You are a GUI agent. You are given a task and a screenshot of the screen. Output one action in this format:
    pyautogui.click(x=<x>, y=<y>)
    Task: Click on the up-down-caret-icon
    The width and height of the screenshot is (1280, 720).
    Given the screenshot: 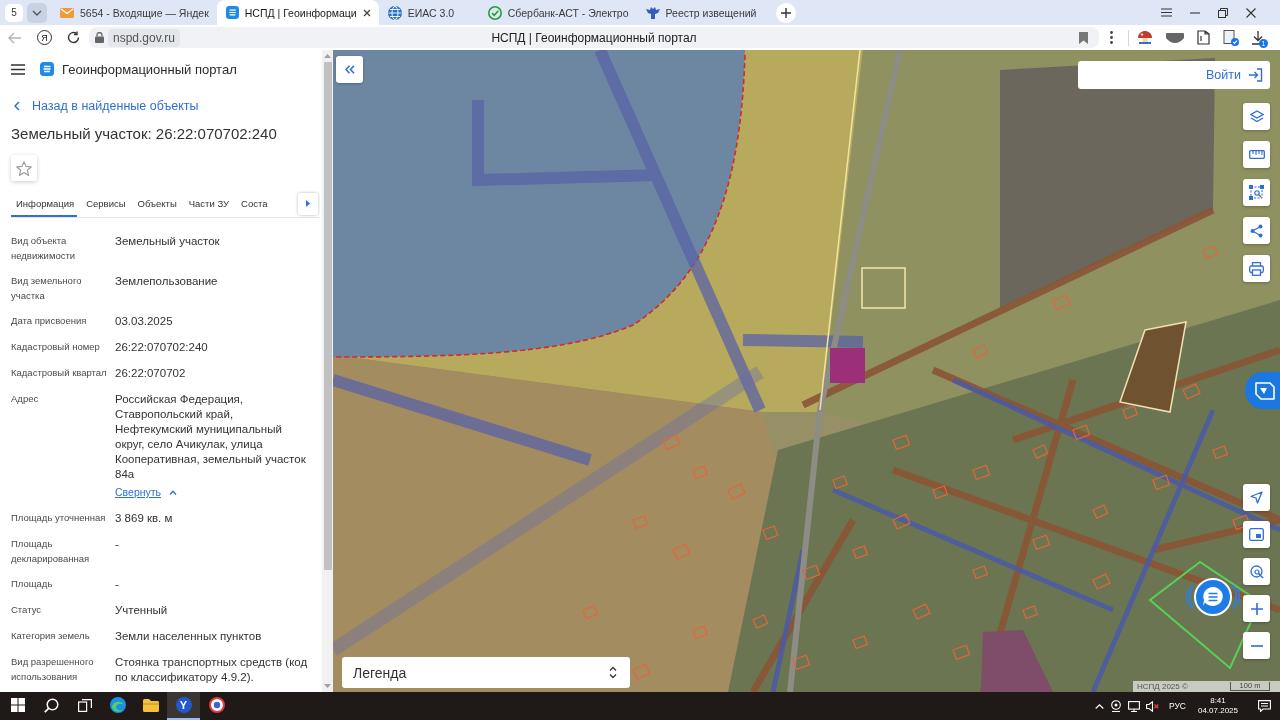 What is the action you would take?
    pyautogui.click(x=613, y=672)
    